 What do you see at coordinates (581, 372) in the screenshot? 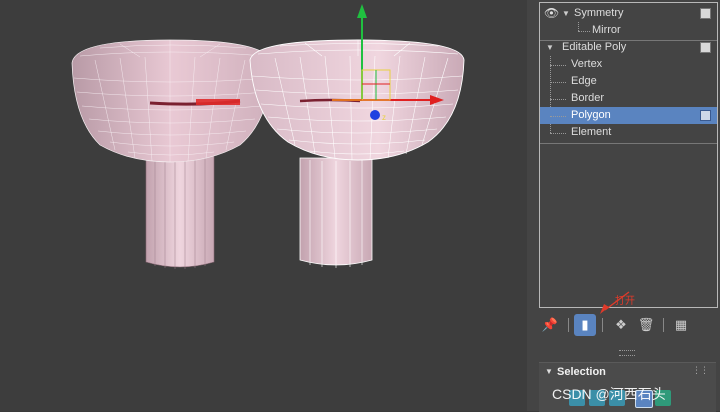
I see `rollout-title: Selection` at bounding box center [581, 372].